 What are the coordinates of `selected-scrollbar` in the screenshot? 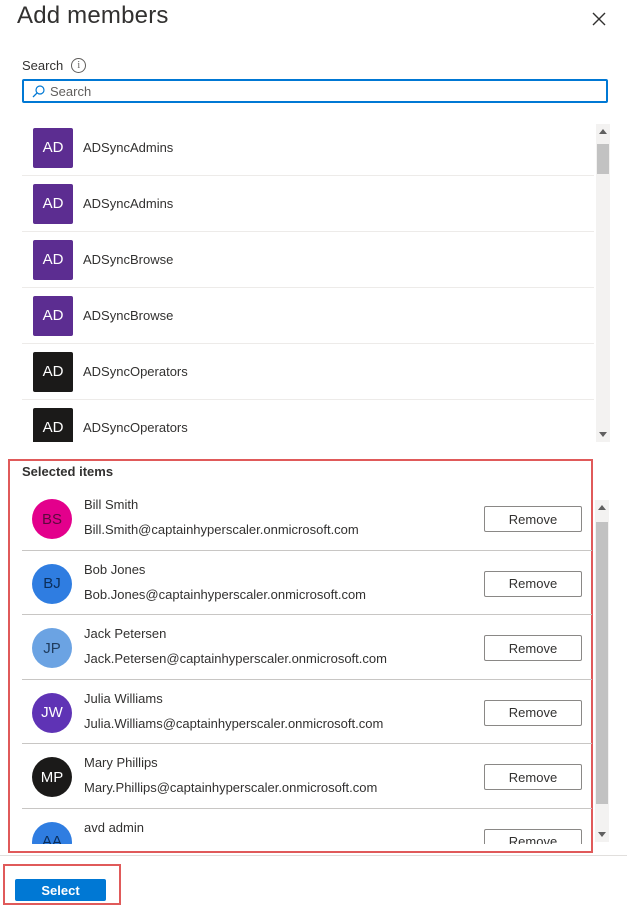 It's located at (602, 671).